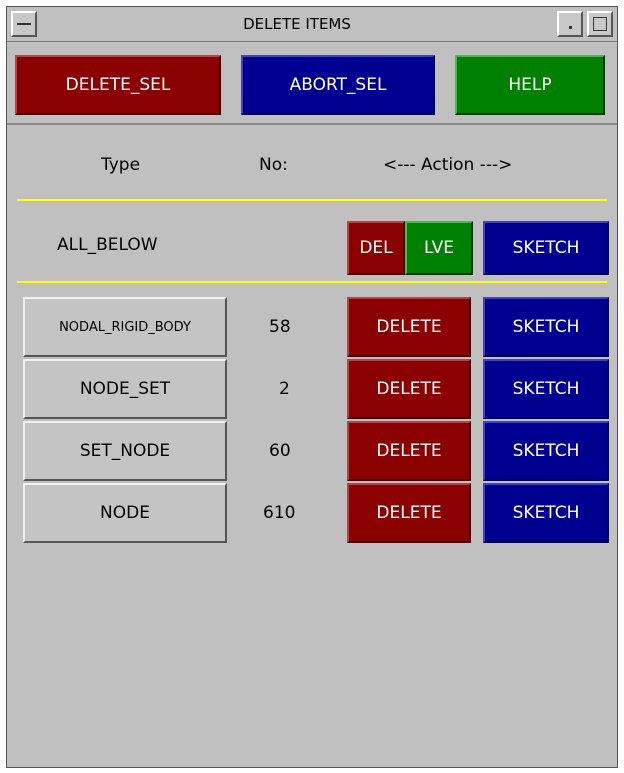 This screenshot has height=773, width=624. I want to click on maximize-icon, so click(600, 24).